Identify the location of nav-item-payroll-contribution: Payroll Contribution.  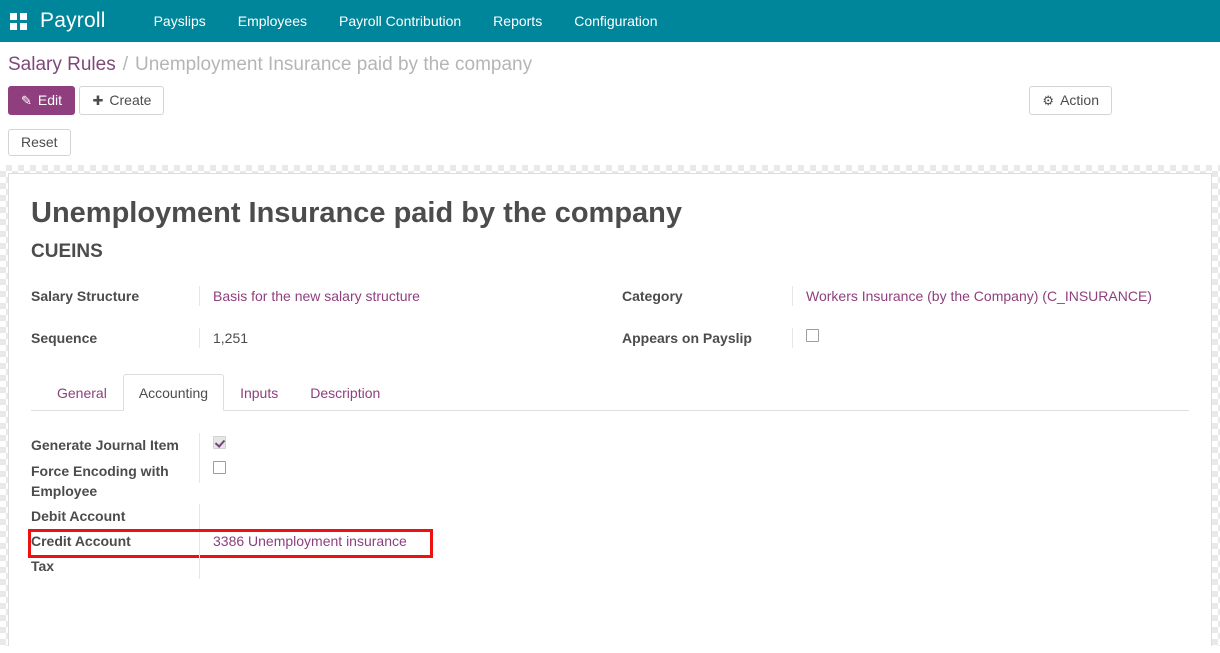
(400, 21).